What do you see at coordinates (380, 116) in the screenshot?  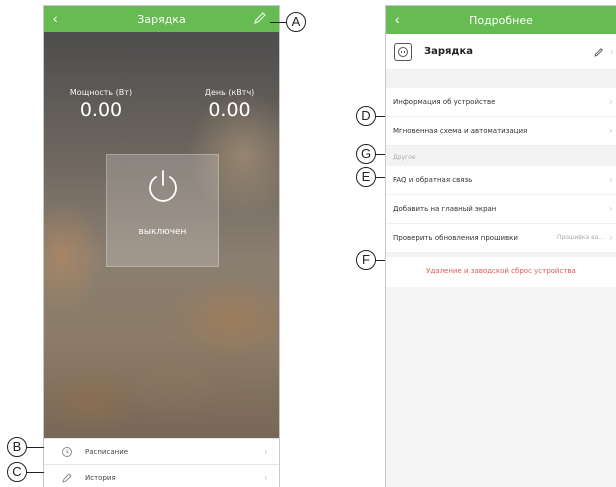 I see `callout-d-leader` at bounding box center [380, 116].